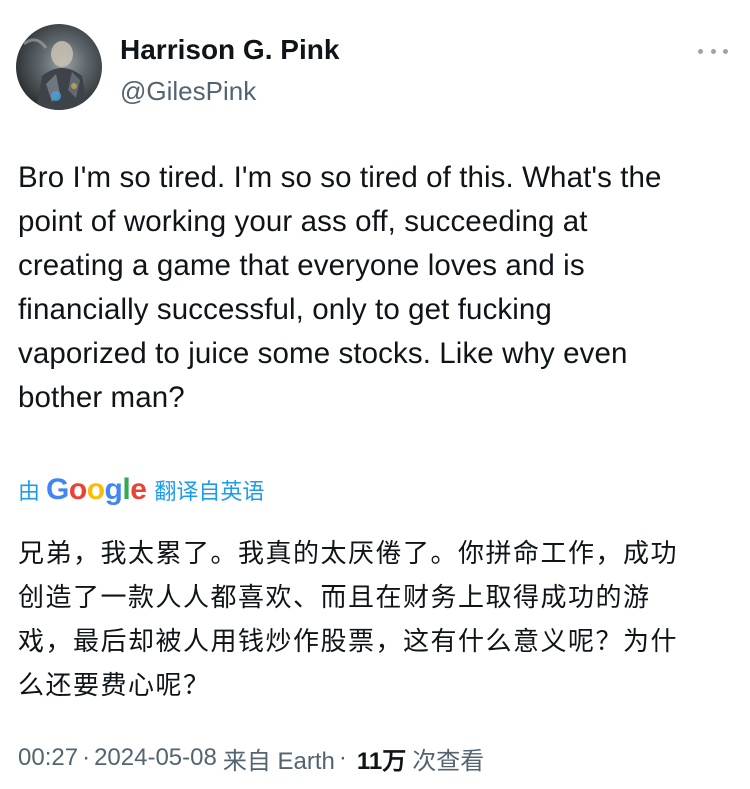 This screenshot has height=789, width=750. I want to click on views-count: 11万, so click(381, 758).